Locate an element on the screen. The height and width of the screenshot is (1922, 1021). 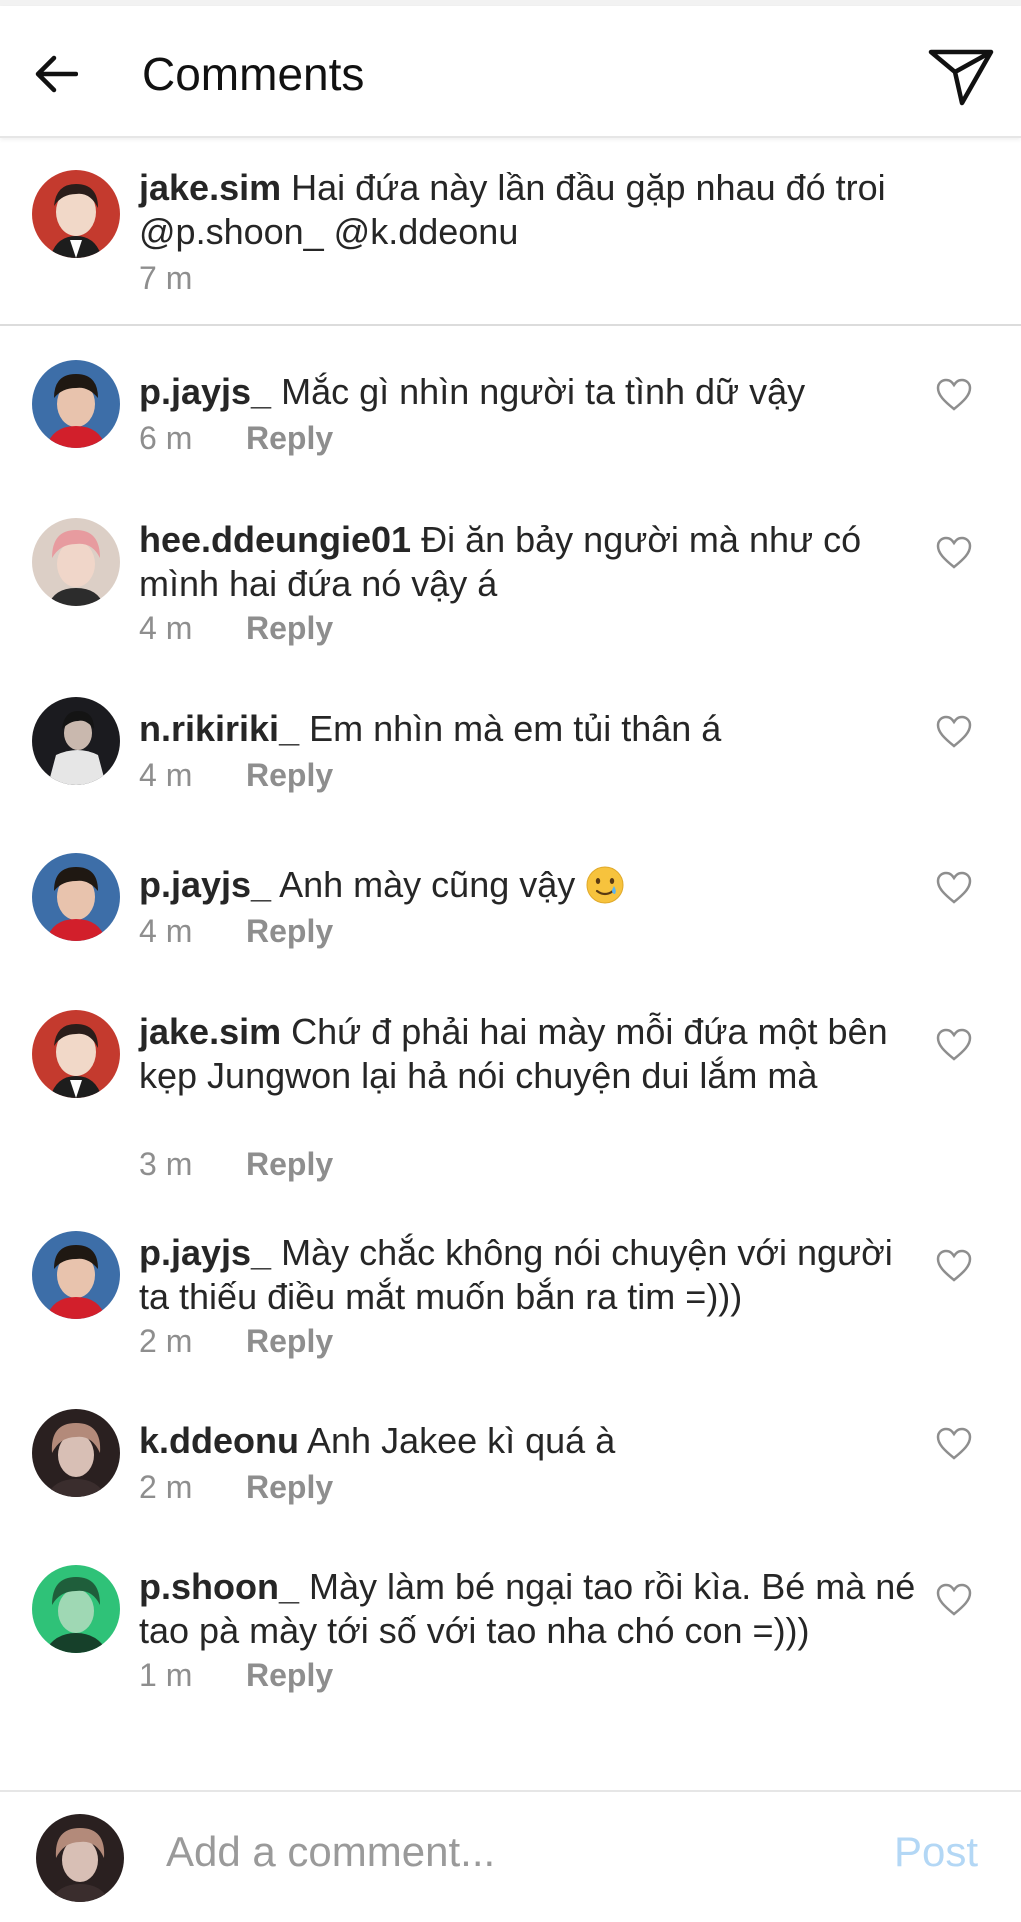
paper-plane-icon is located at coordinates (961, 77).